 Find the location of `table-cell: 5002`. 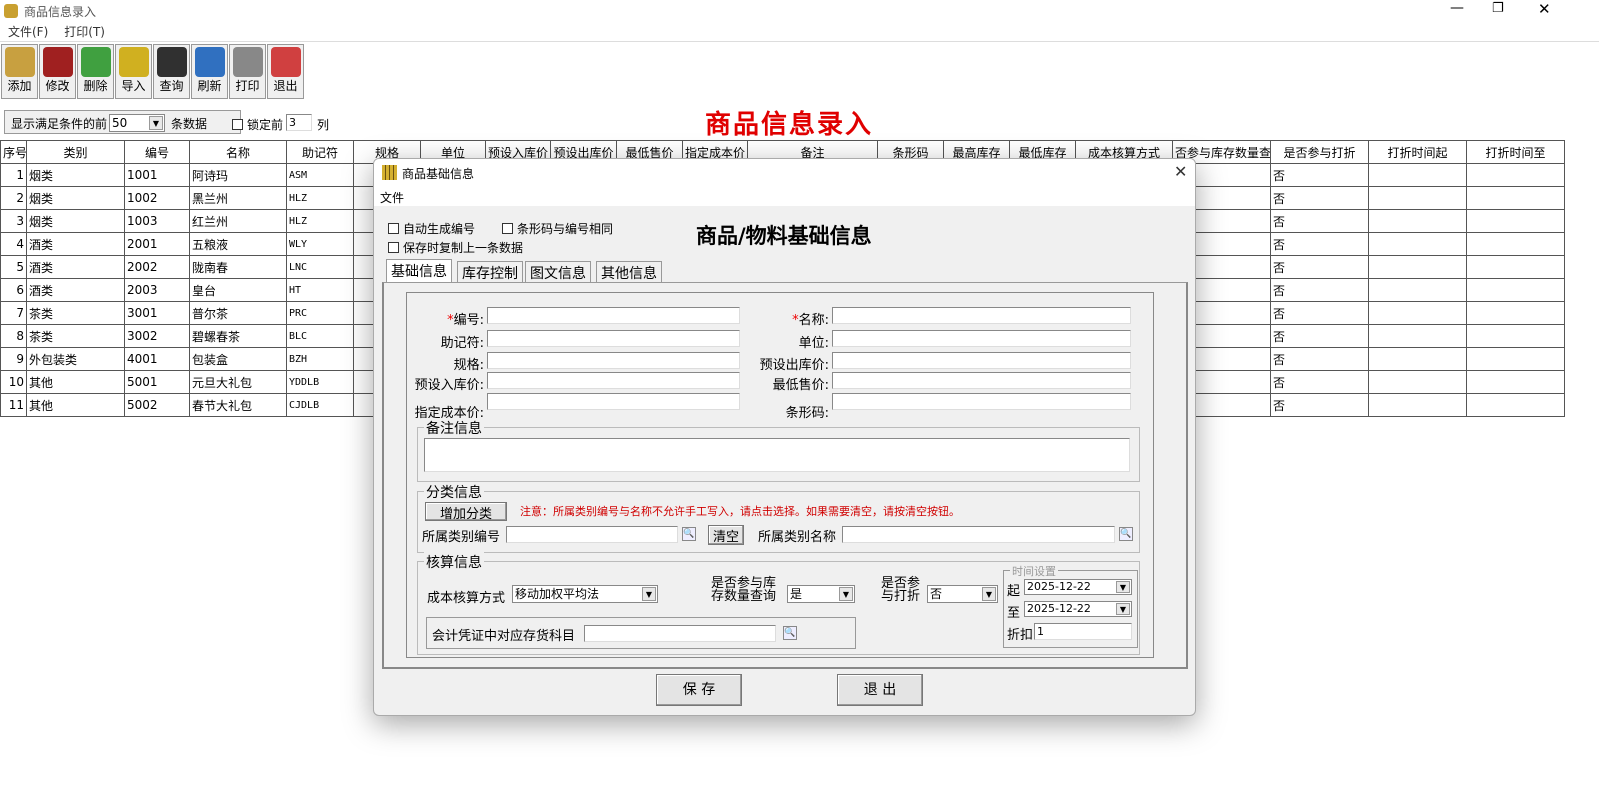

table-cell: 5002 is located at coordinates (157, 405).